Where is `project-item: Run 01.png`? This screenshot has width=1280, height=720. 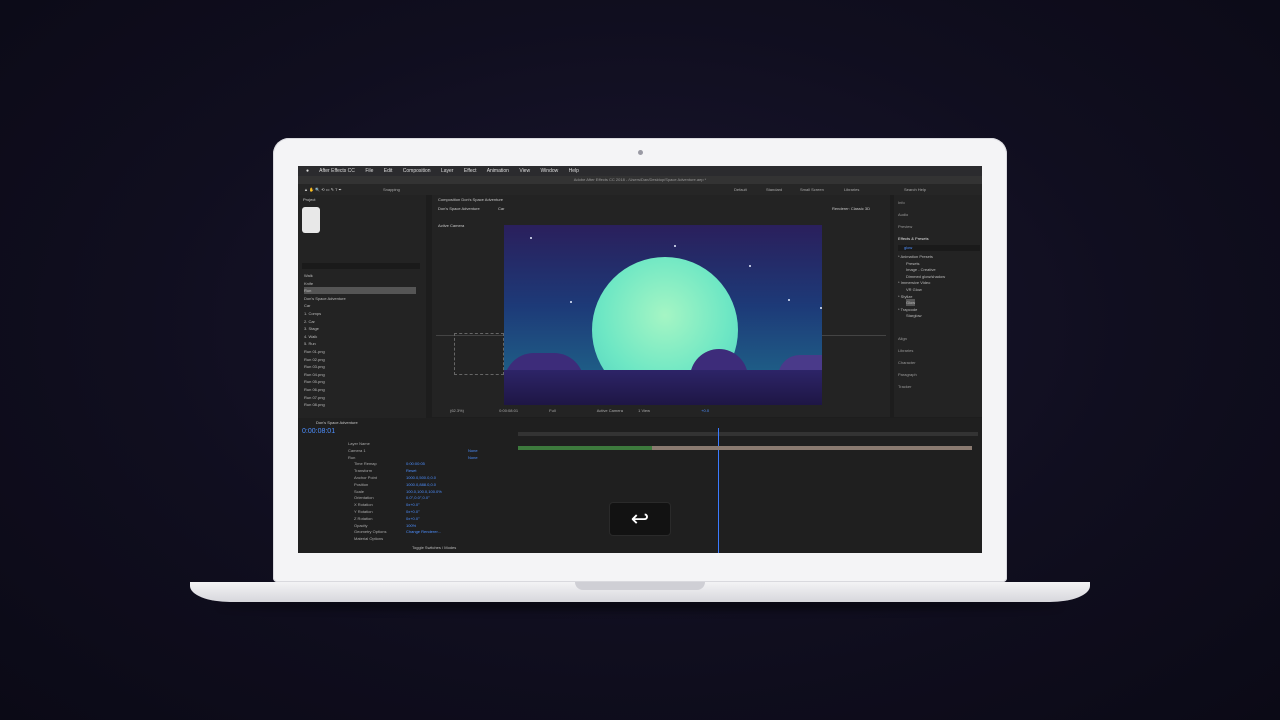
project-item: Run 01.png is located at coordinates (360, 351).